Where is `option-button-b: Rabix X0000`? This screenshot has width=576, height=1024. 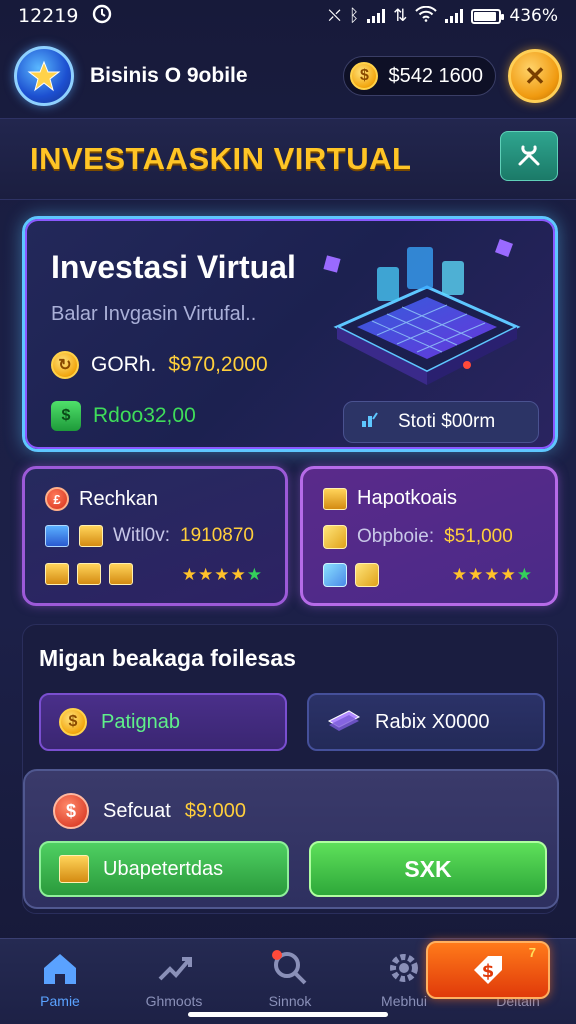 option-button-b: Rabix X0000 is located at coordinates (426, 722).